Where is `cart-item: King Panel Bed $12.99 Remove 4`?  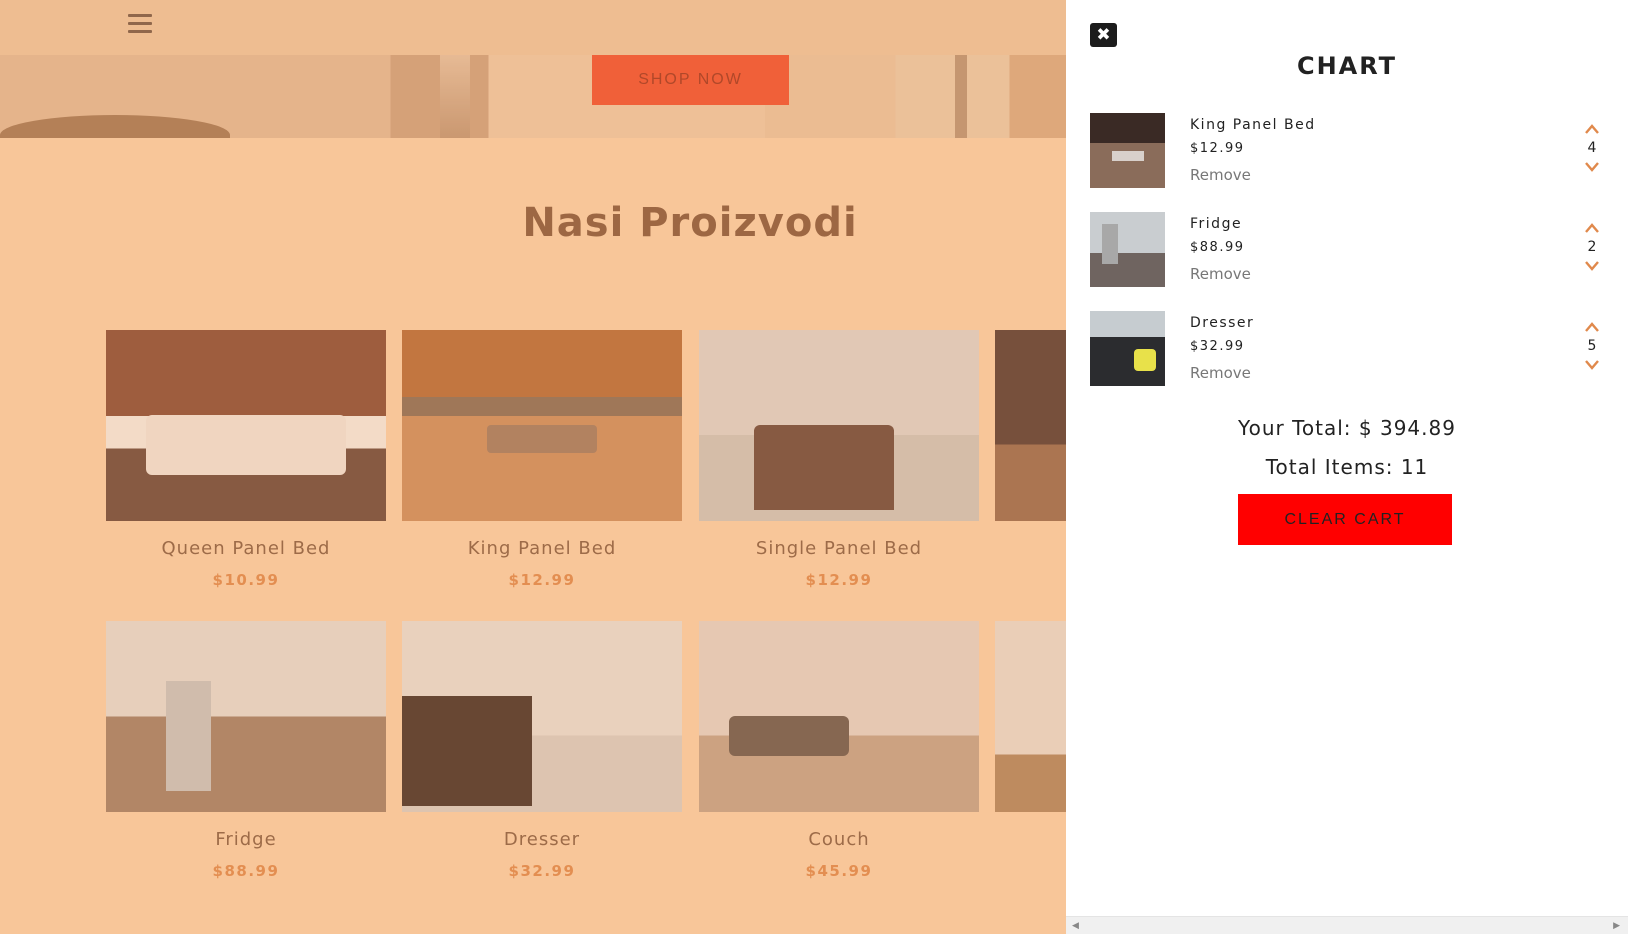
cart-item: King Panel Bed $12.99 Remove 4 is located at coordinates (1345, 150).